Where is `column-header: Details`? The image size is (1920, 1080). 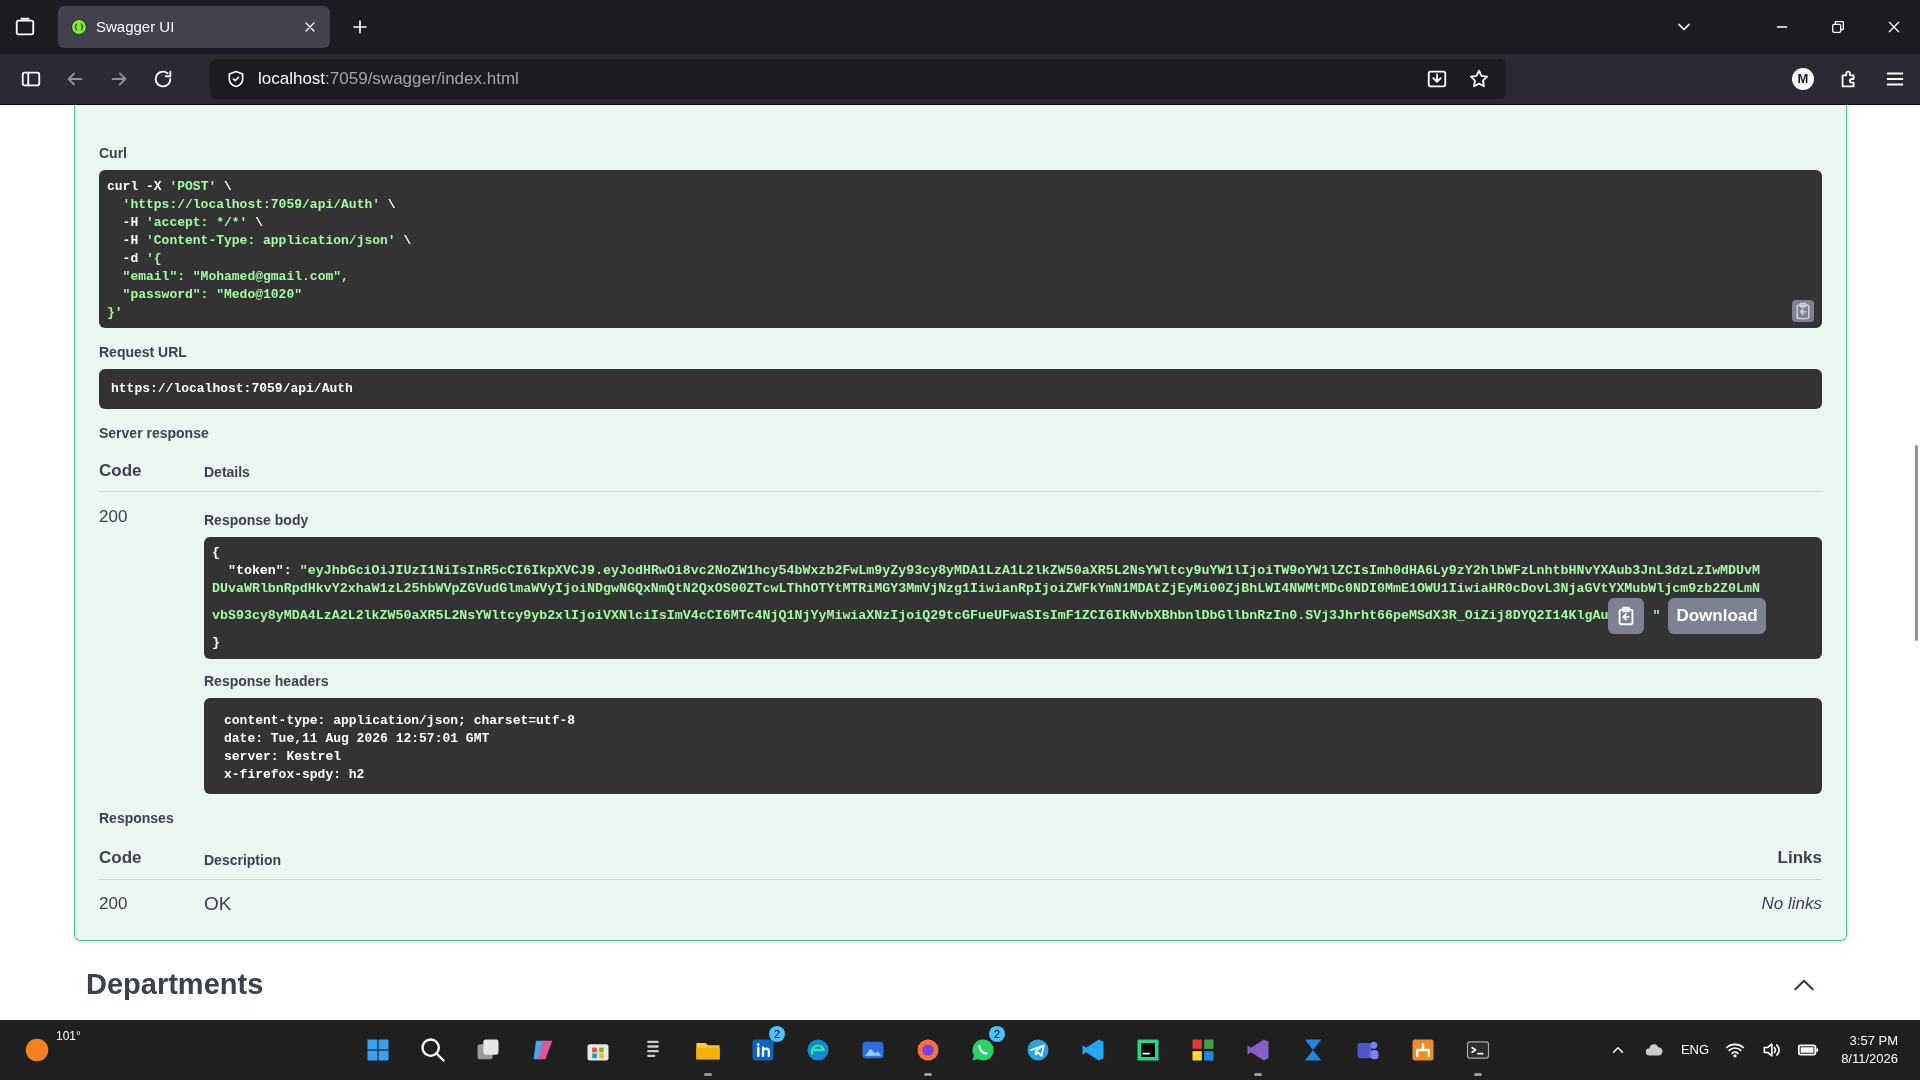 column-header: Details is located at coordinates (227, 472).